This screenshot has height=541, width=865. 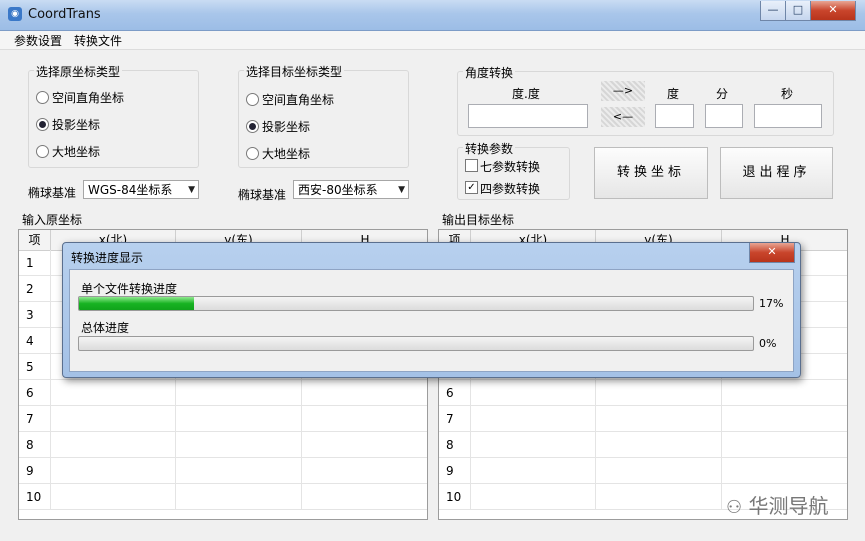 What do you see at coordinates (98, 40) in the screenshot?
I see `menu-convert-file: 转换文件` at bounding box center [98, 40].